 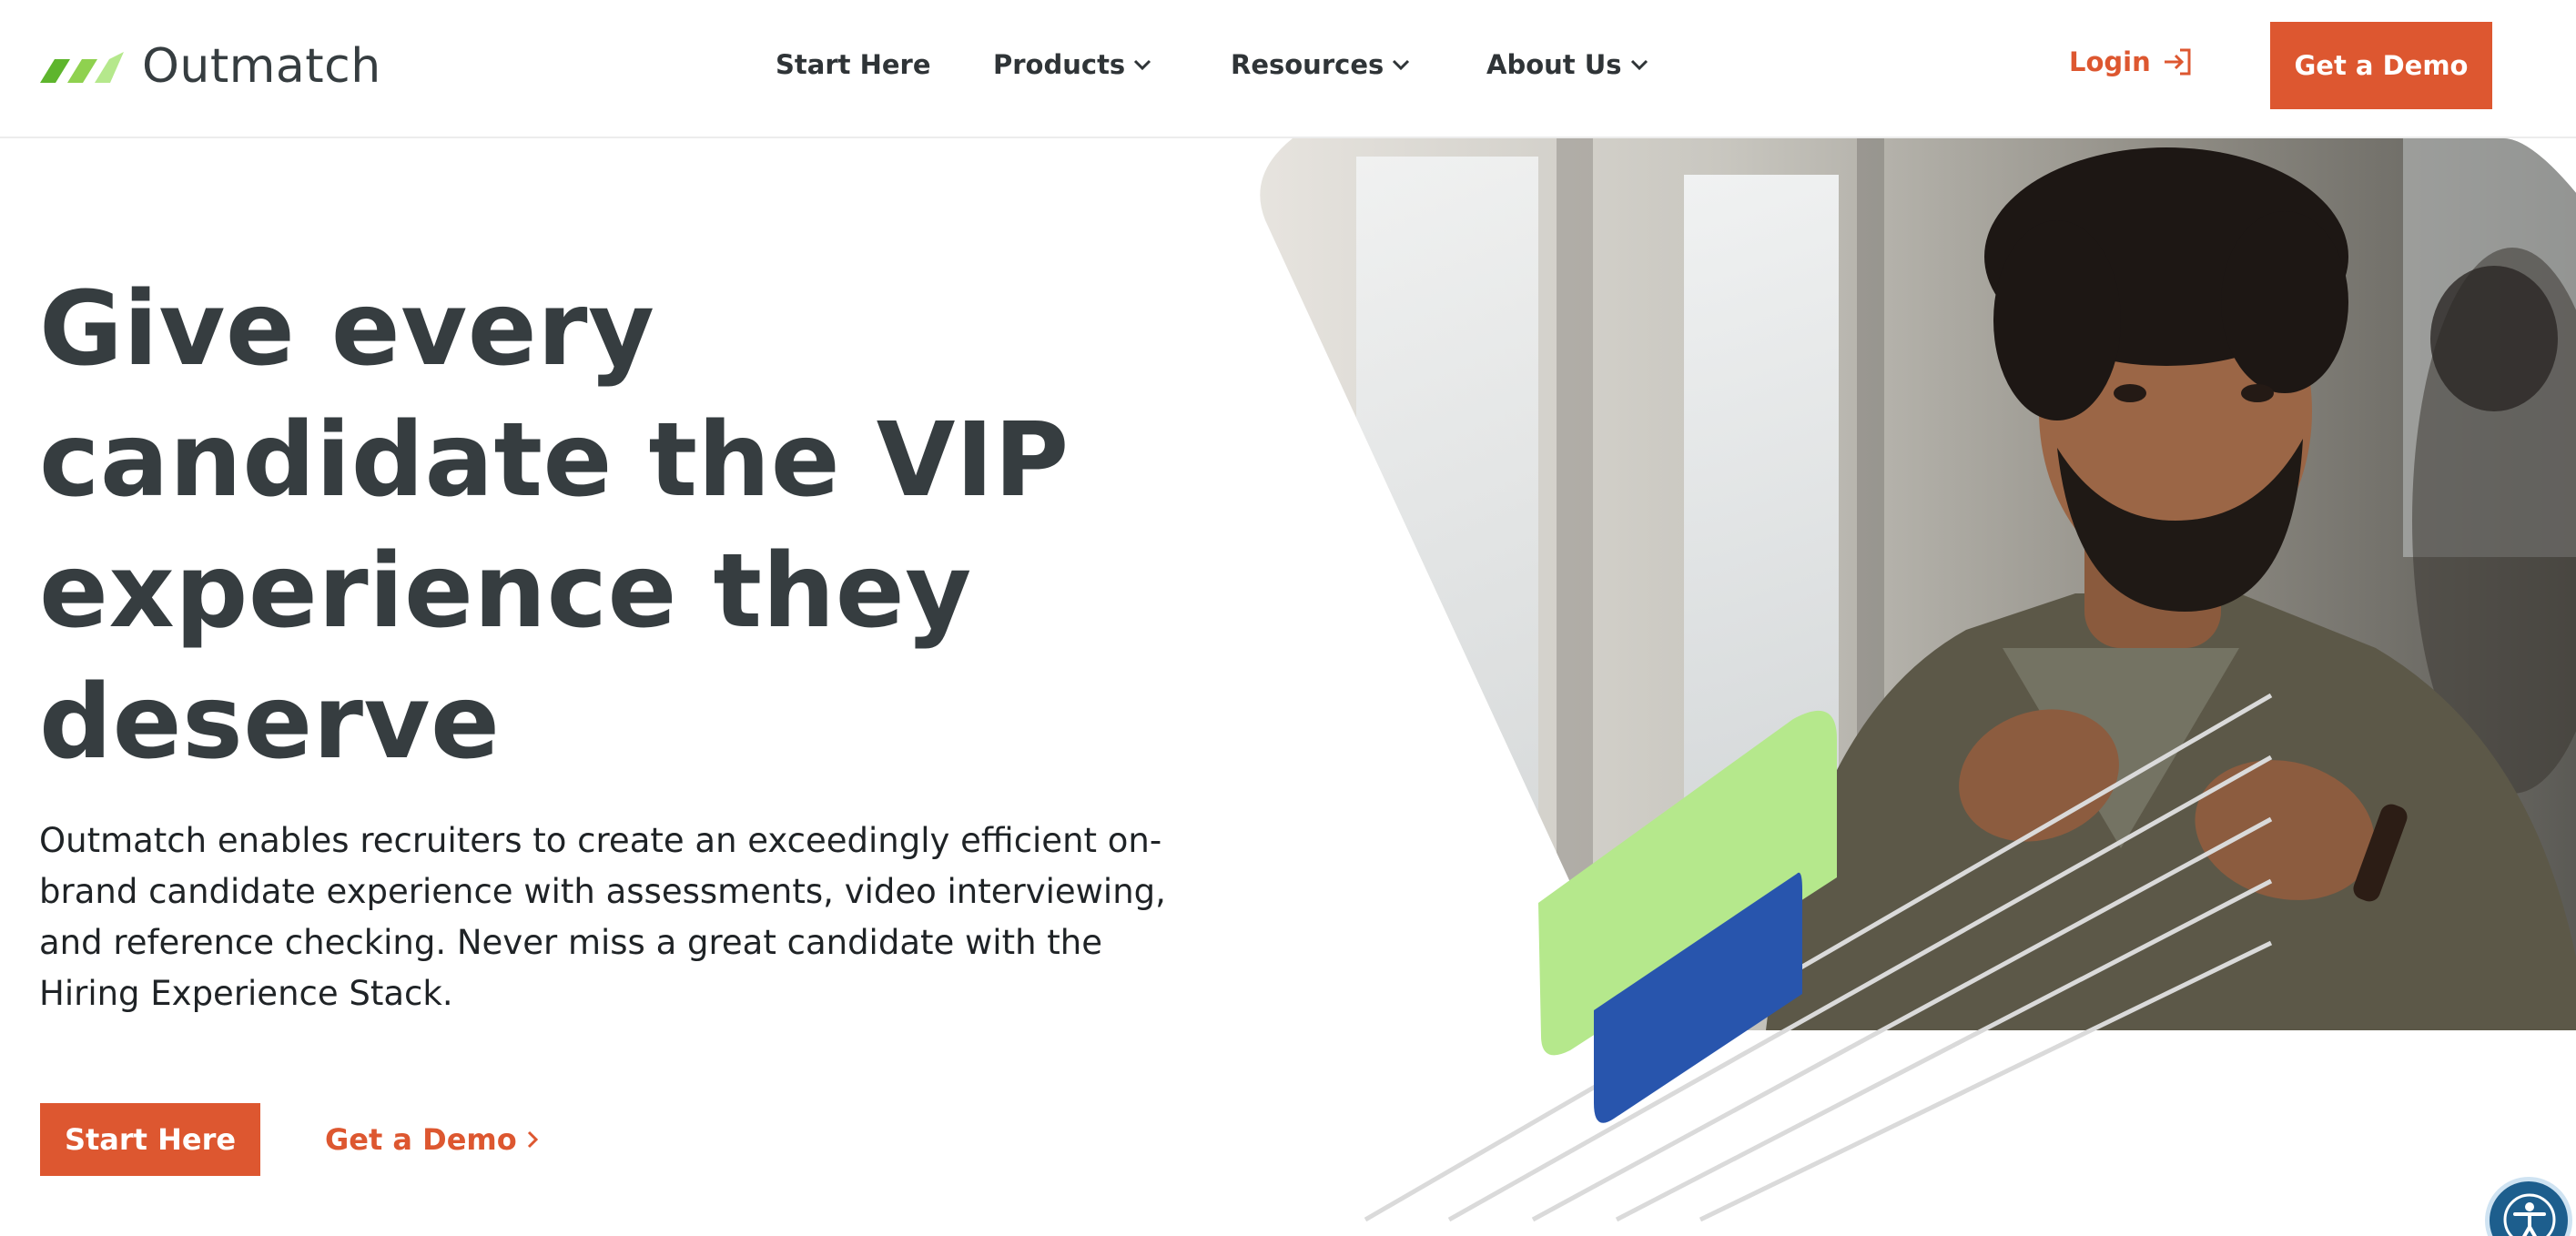 I want to click on hero-title-line: Give every, so click(x=347, y=330).